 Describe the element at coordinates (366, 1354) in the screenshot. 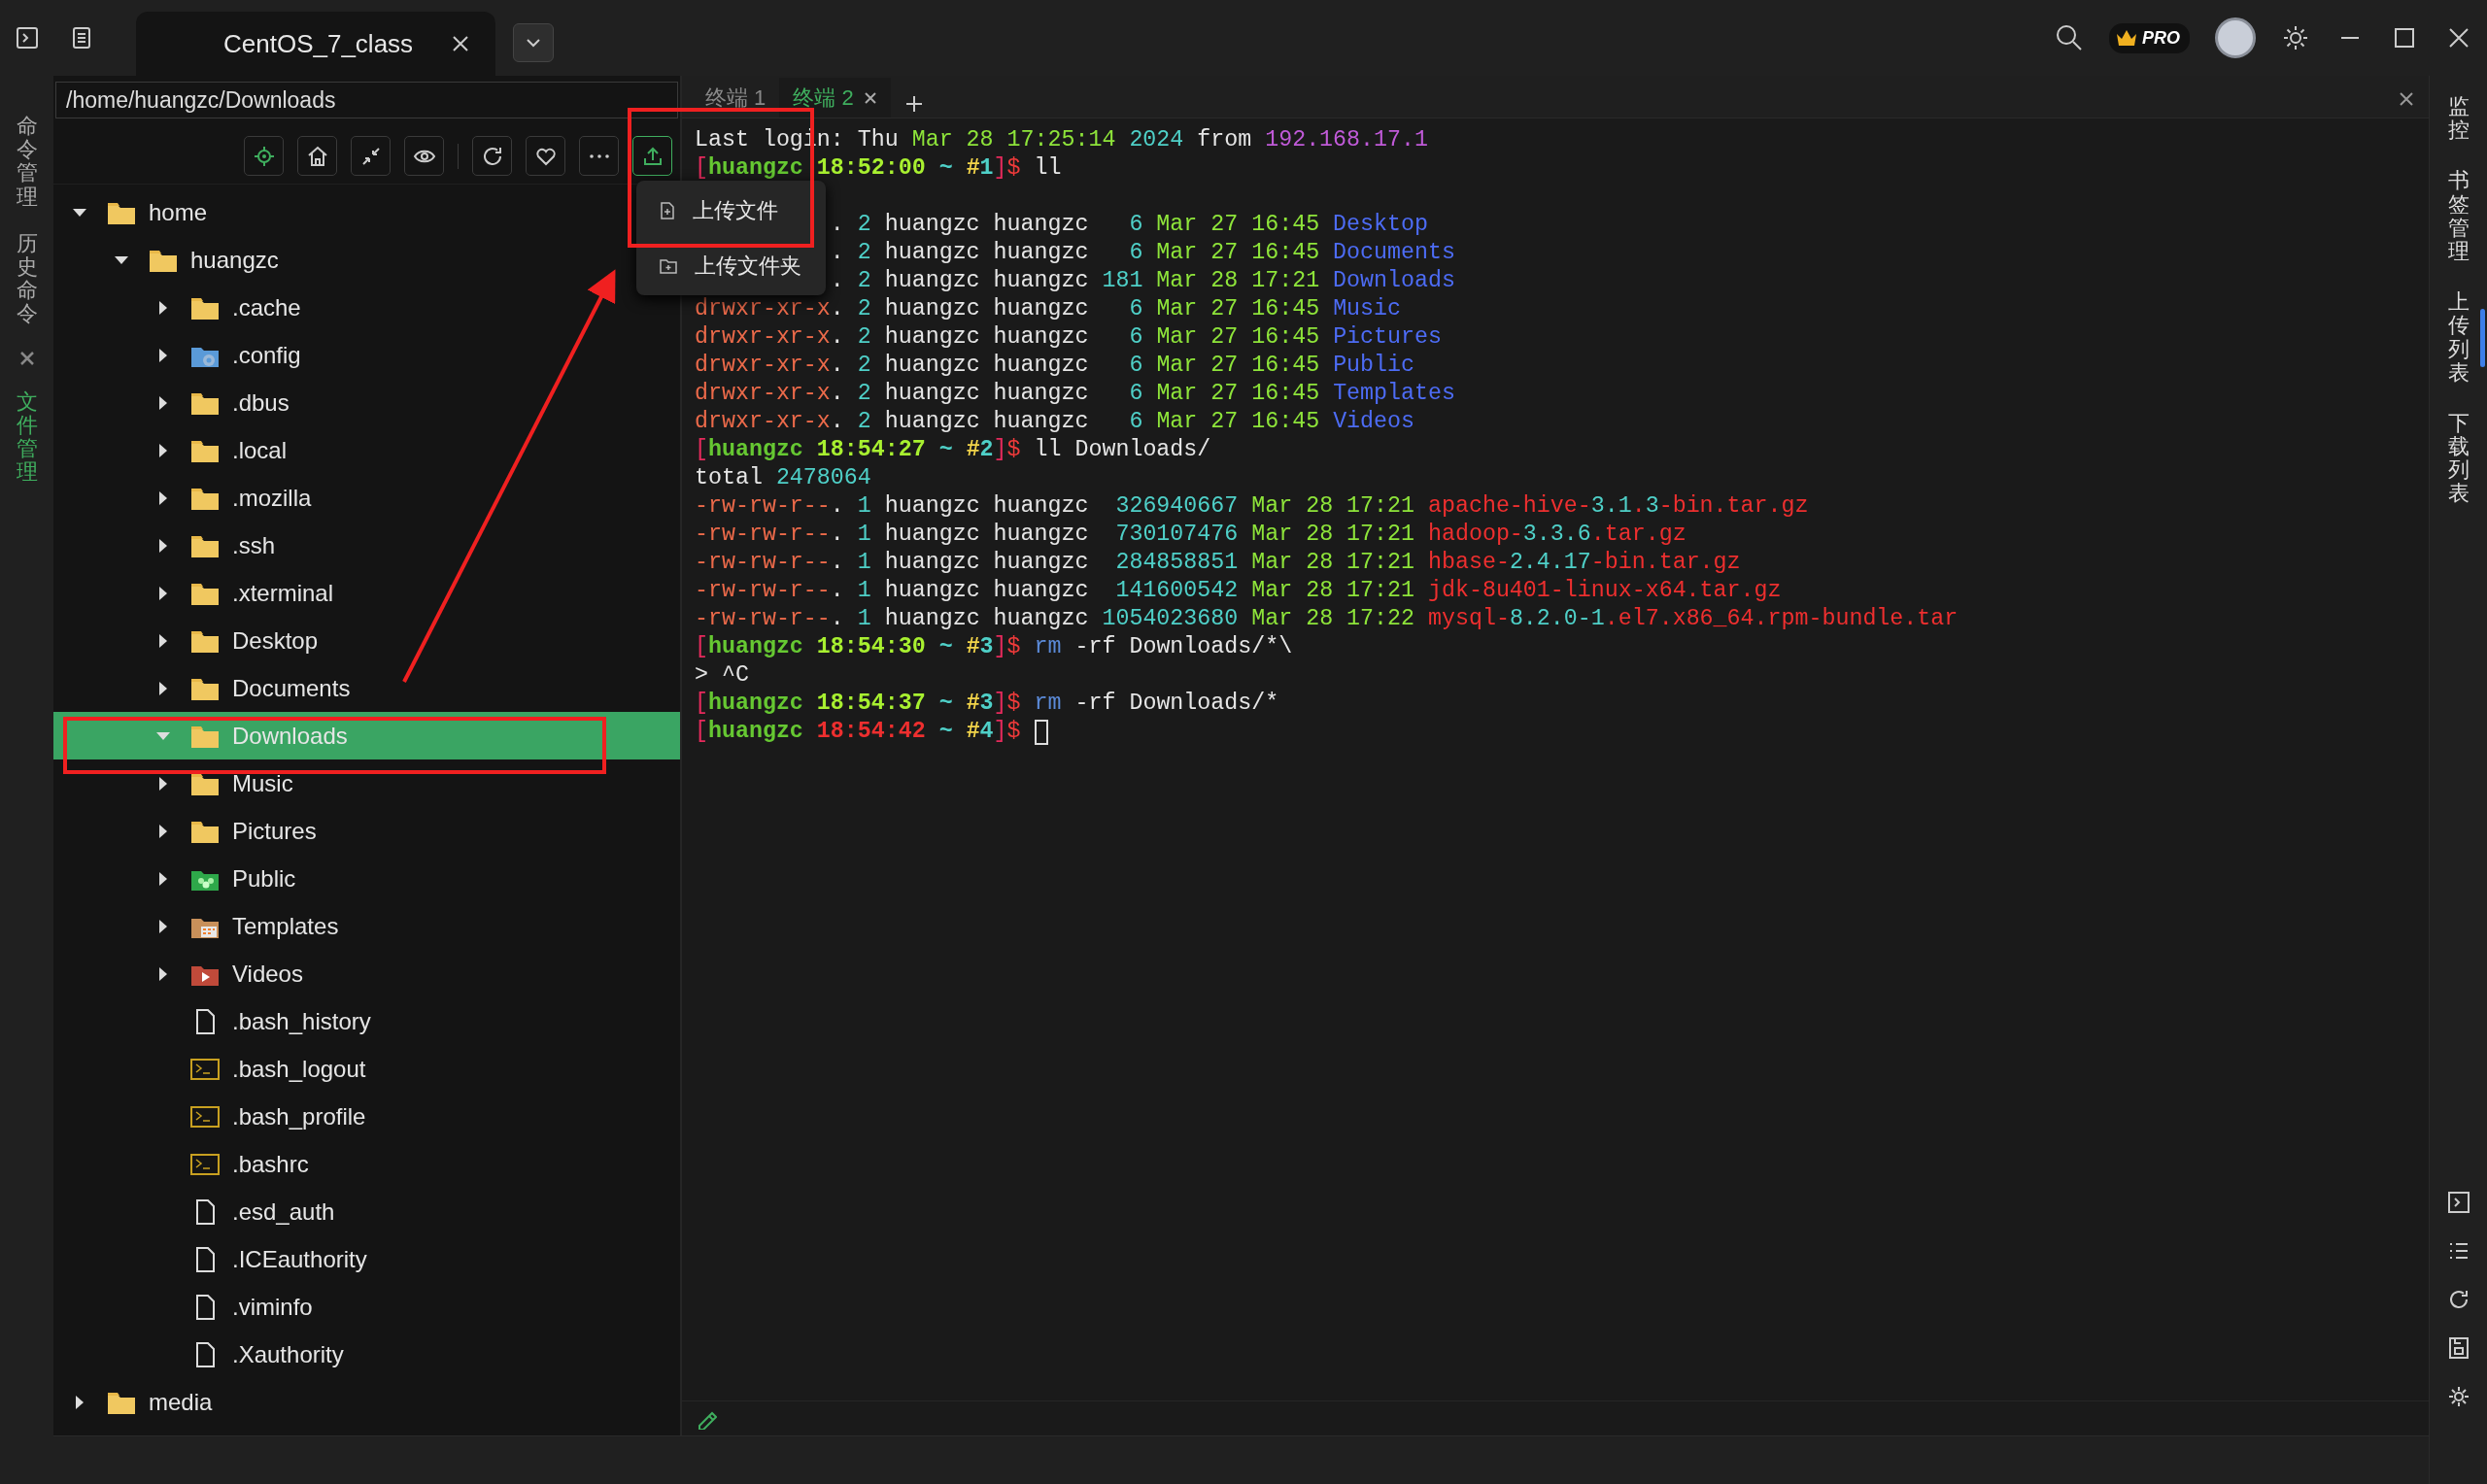

I see `tree-item: .Xauthority` at that location.